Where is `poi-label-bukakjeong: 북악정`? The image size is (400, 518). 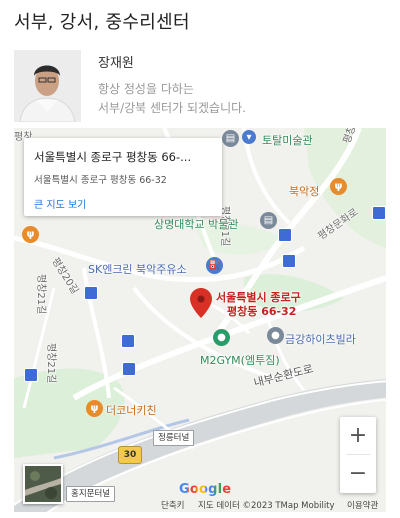
poi-label-bukakjeong: 북악정 is located at coordinates (304, 191).